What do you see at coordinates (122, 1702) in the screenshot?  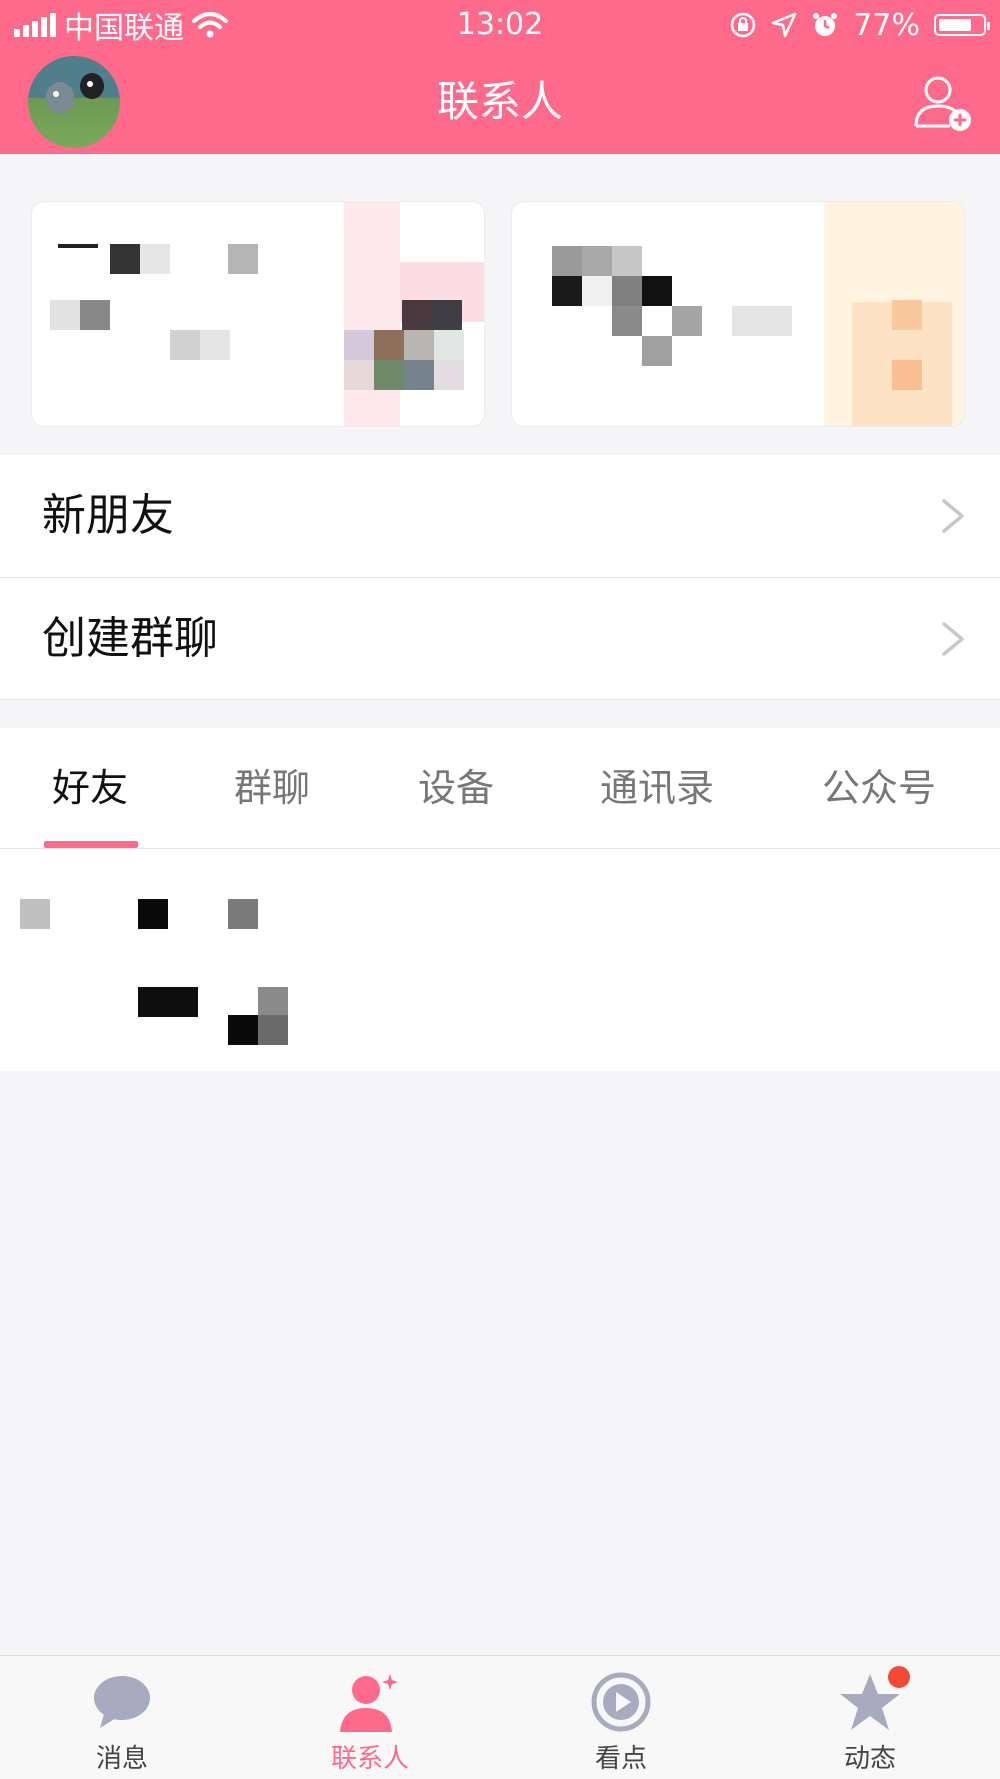 I see `chat-bubble-icon` at bounding box center [122, 1702].